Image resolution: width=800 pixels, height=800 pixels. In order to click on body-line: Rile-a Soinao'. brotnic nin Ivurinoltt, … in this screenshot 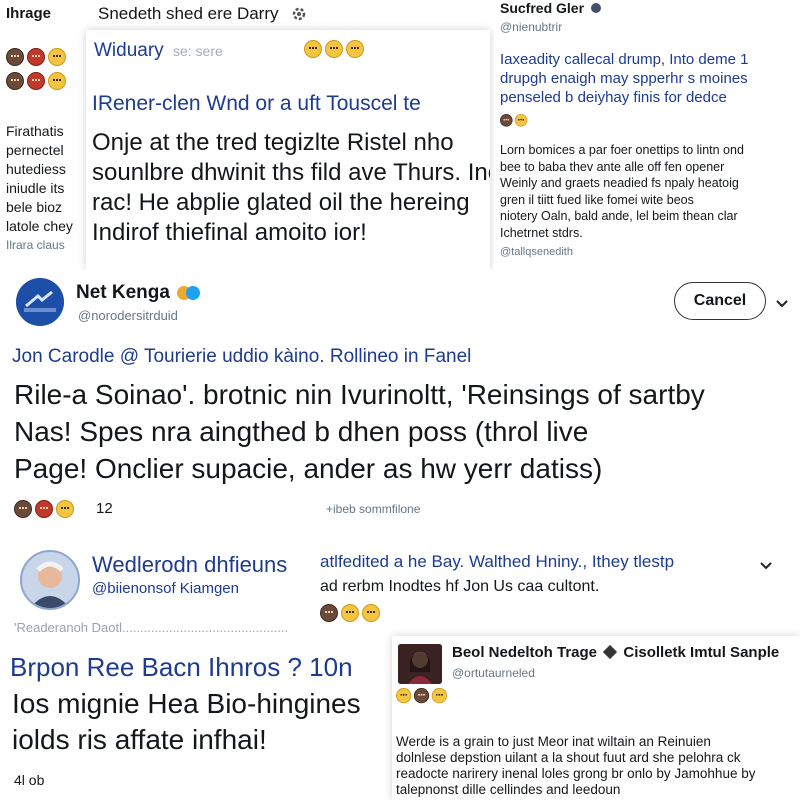, I will do `click(359, 394)`.